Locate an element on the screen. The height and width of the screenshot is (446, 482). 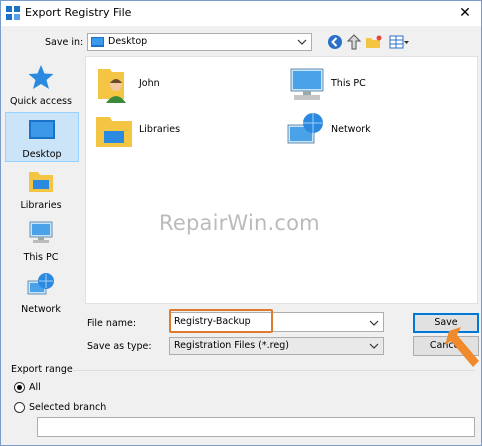
file-name-label: File name: is located at coordinates (112, 323).